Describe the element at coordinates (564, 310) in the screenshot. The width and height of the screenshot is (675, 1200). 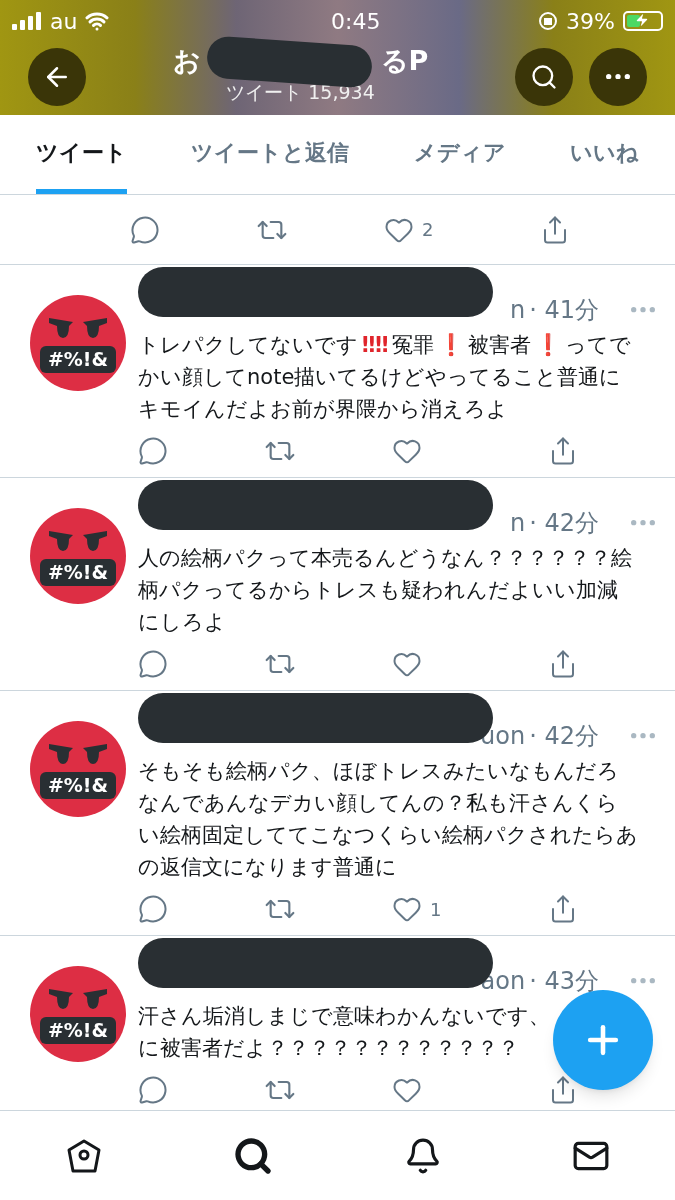
I see `tweet-time: · 41分` at that location.